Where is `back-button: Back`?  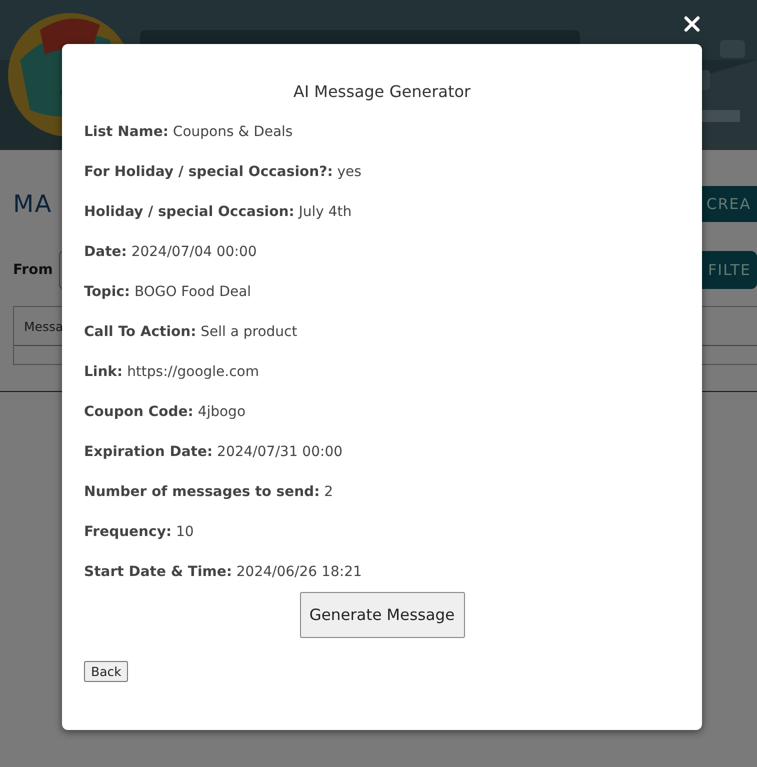 back-button: Back is located at coordinates (106, 671).